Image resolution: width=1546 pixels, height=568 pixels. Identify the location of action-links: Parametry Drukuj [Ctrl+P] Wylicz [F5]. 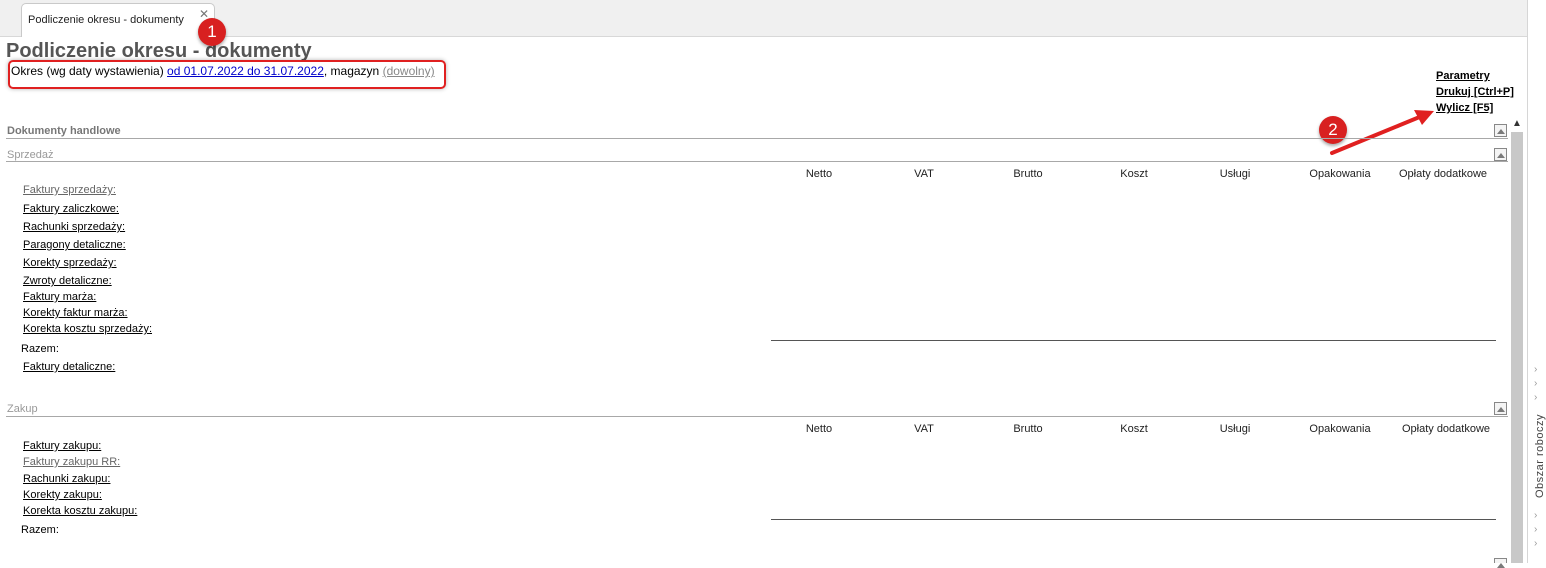
(1475, 92).